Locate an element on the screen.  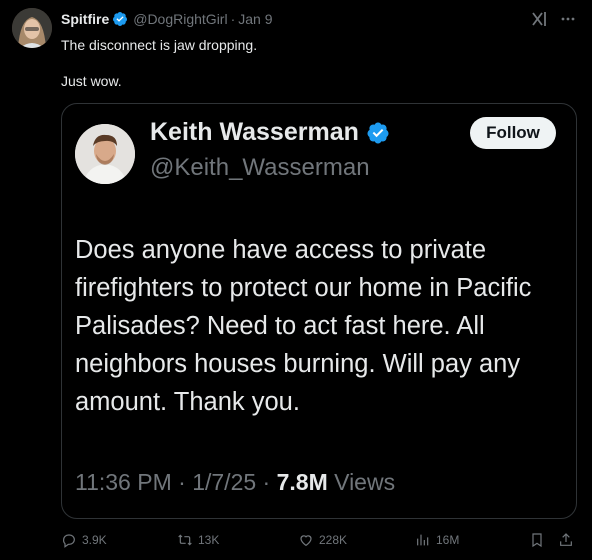
retweet-count: 13K is located at coordinates (209, 540).